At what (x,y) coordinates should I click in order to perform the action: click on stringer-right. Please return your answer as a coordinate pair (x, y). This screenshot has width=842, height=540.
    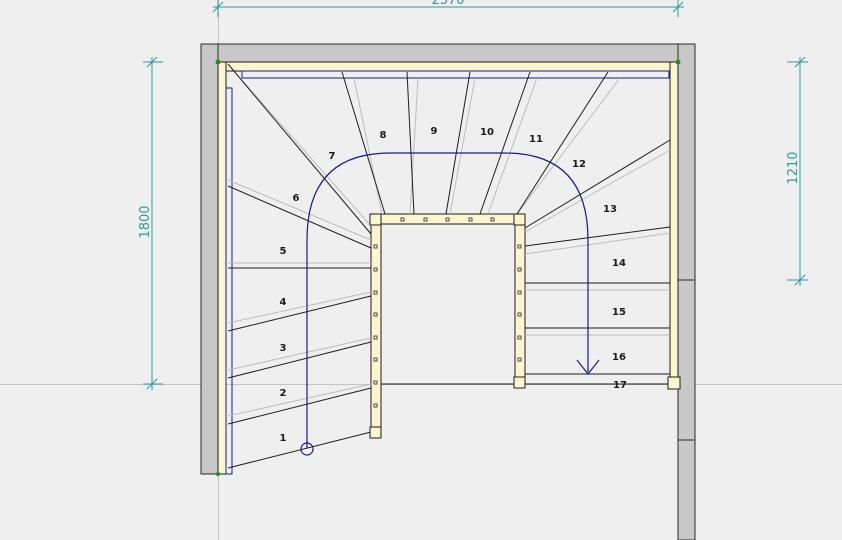
    Looking at the image, I should click on (674, 223).